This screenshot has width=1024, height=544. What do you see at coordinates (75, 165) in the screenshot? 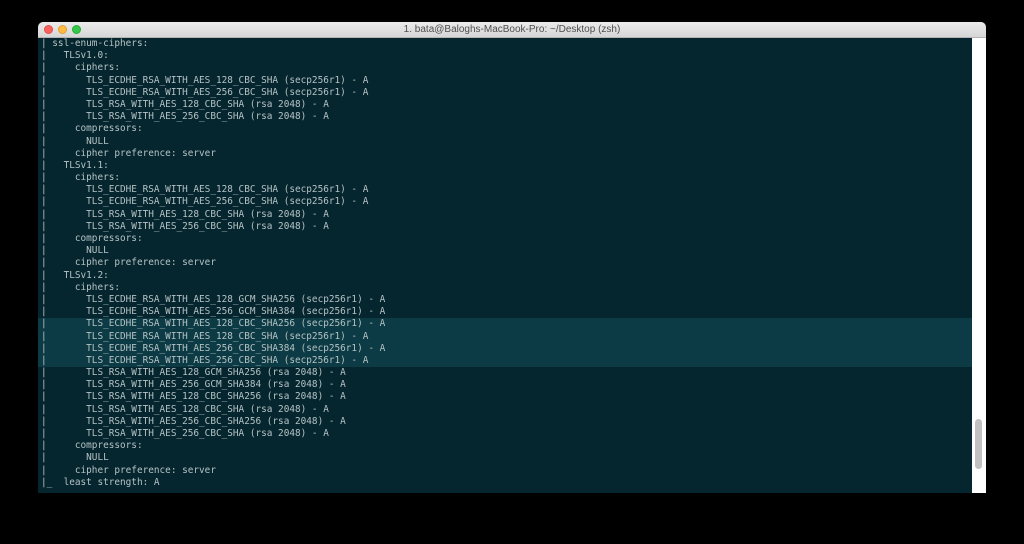
I see `terminal-line: | TLSv1.1:` at bounding box center [75, 165].